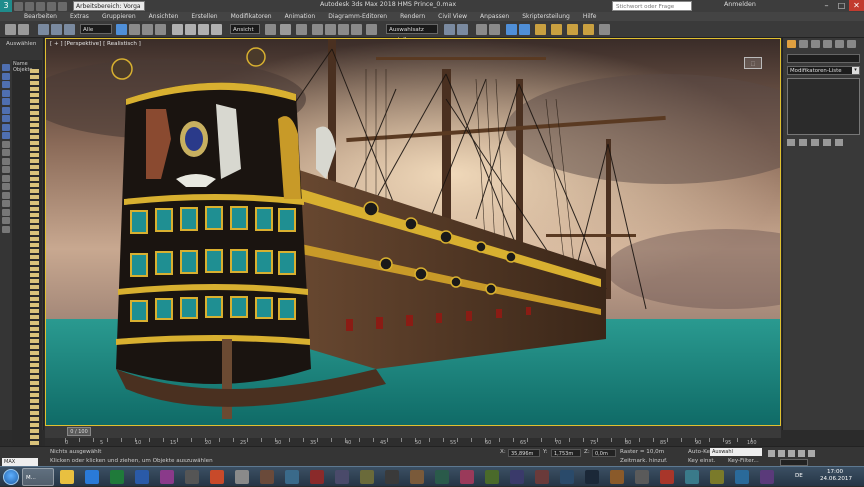 This screenshot has height=487, width=864. Describe the element at coordinates (794, 462) in the screenshot. I see `current-frame-field` at that location.